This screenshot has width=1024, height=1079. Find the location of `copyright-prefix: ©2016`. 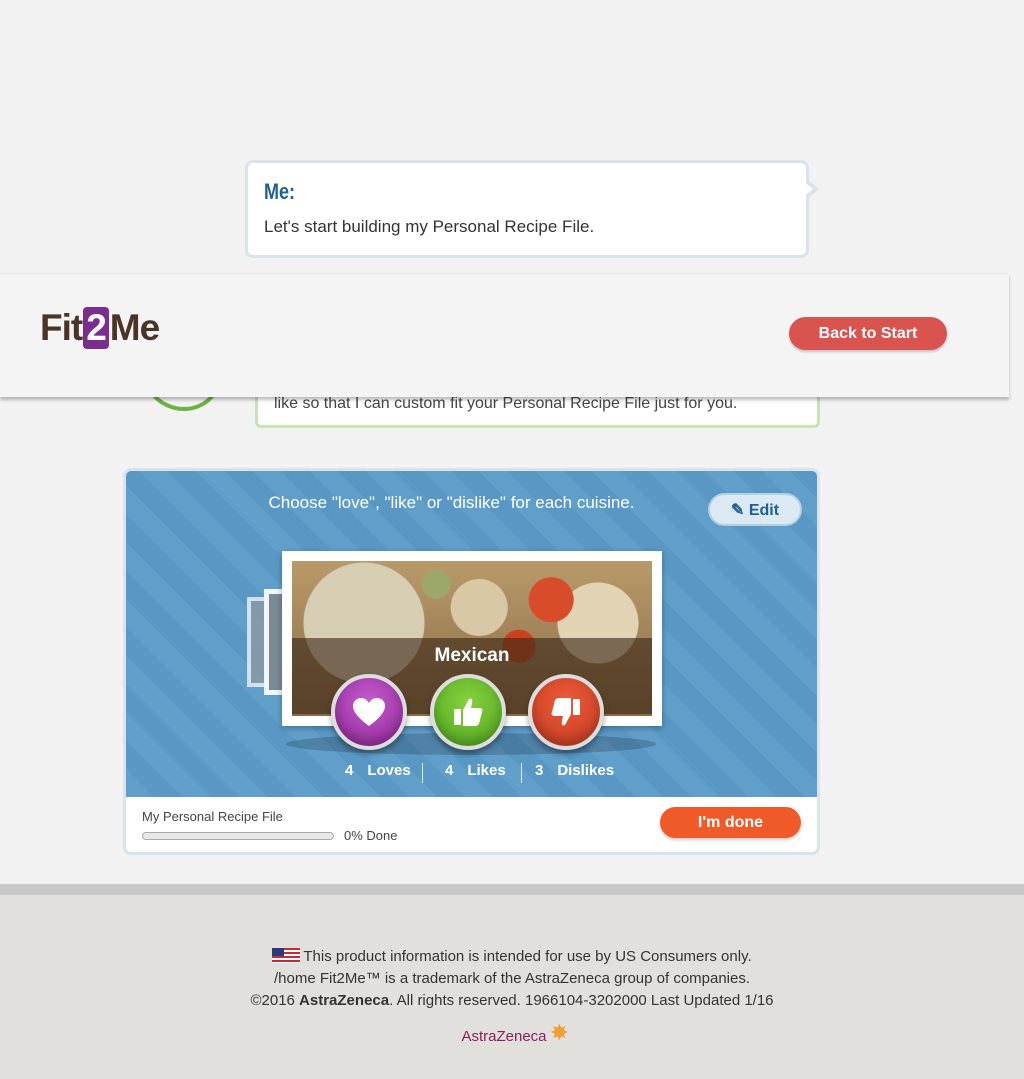

copyright-prefix: ©2016 is located at coordinates (275, 1000).